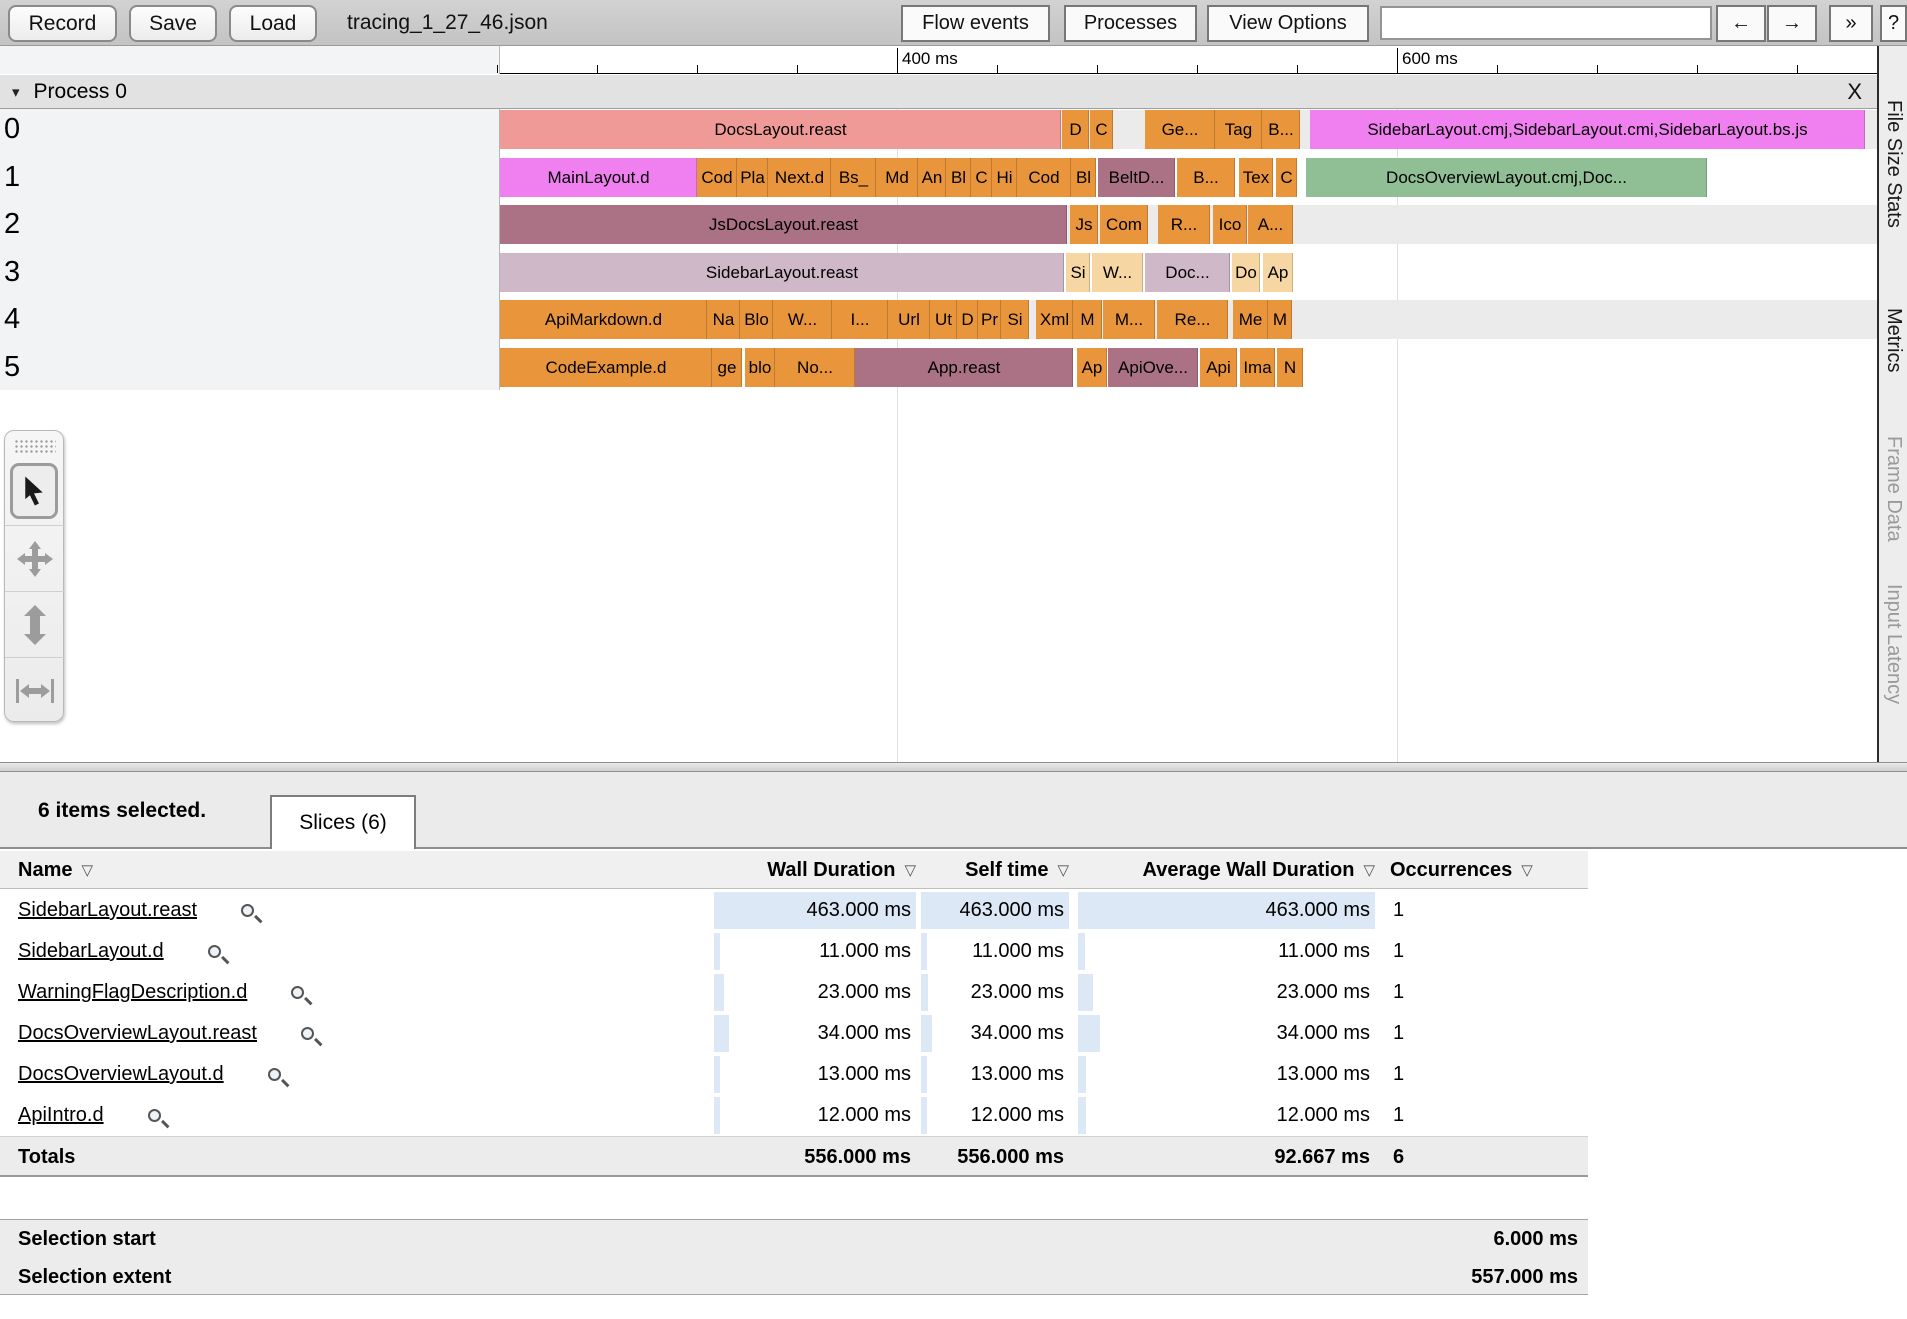 The image size is (1907, 1319). I want to click on trace-slice: blo, so click(760, 367).